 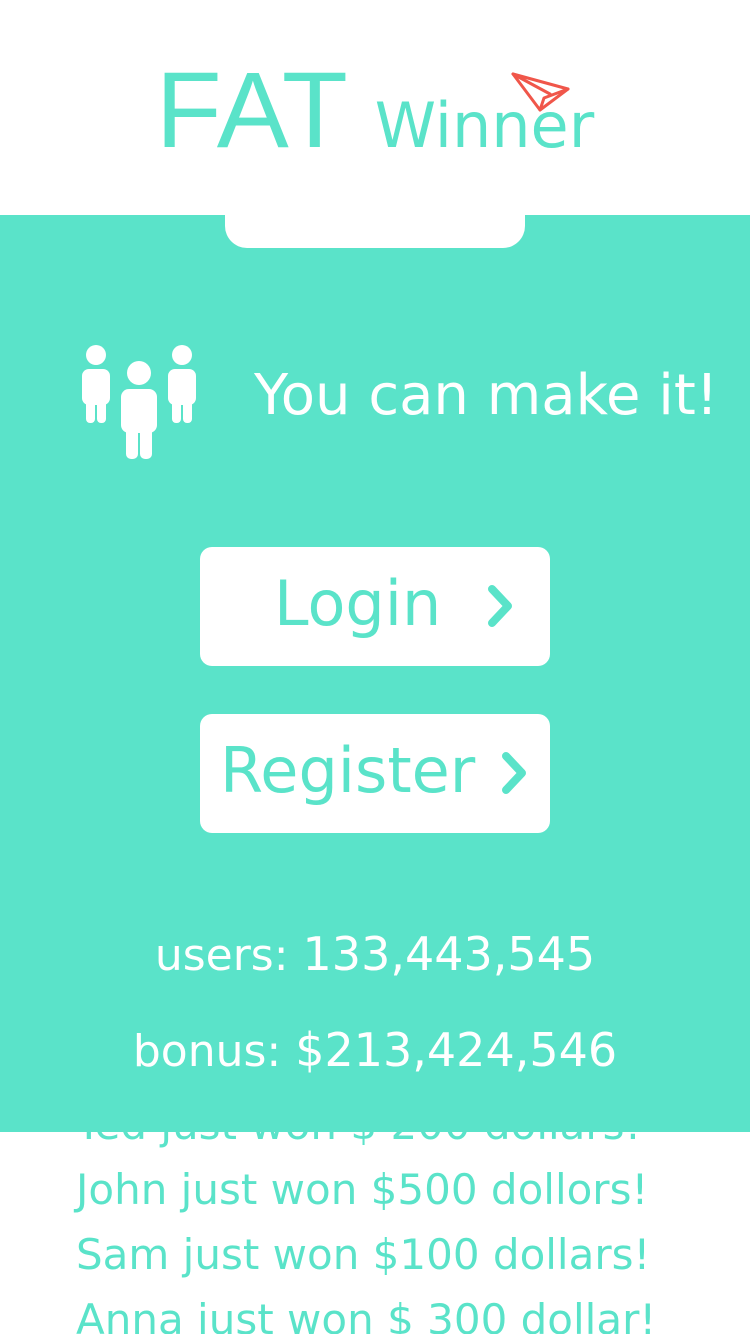 What do you see at coordinates (363, 1254) in the screenshot?
I see `list-item: Sam just won $100 dollars!` at bounding box center [363, 1254].